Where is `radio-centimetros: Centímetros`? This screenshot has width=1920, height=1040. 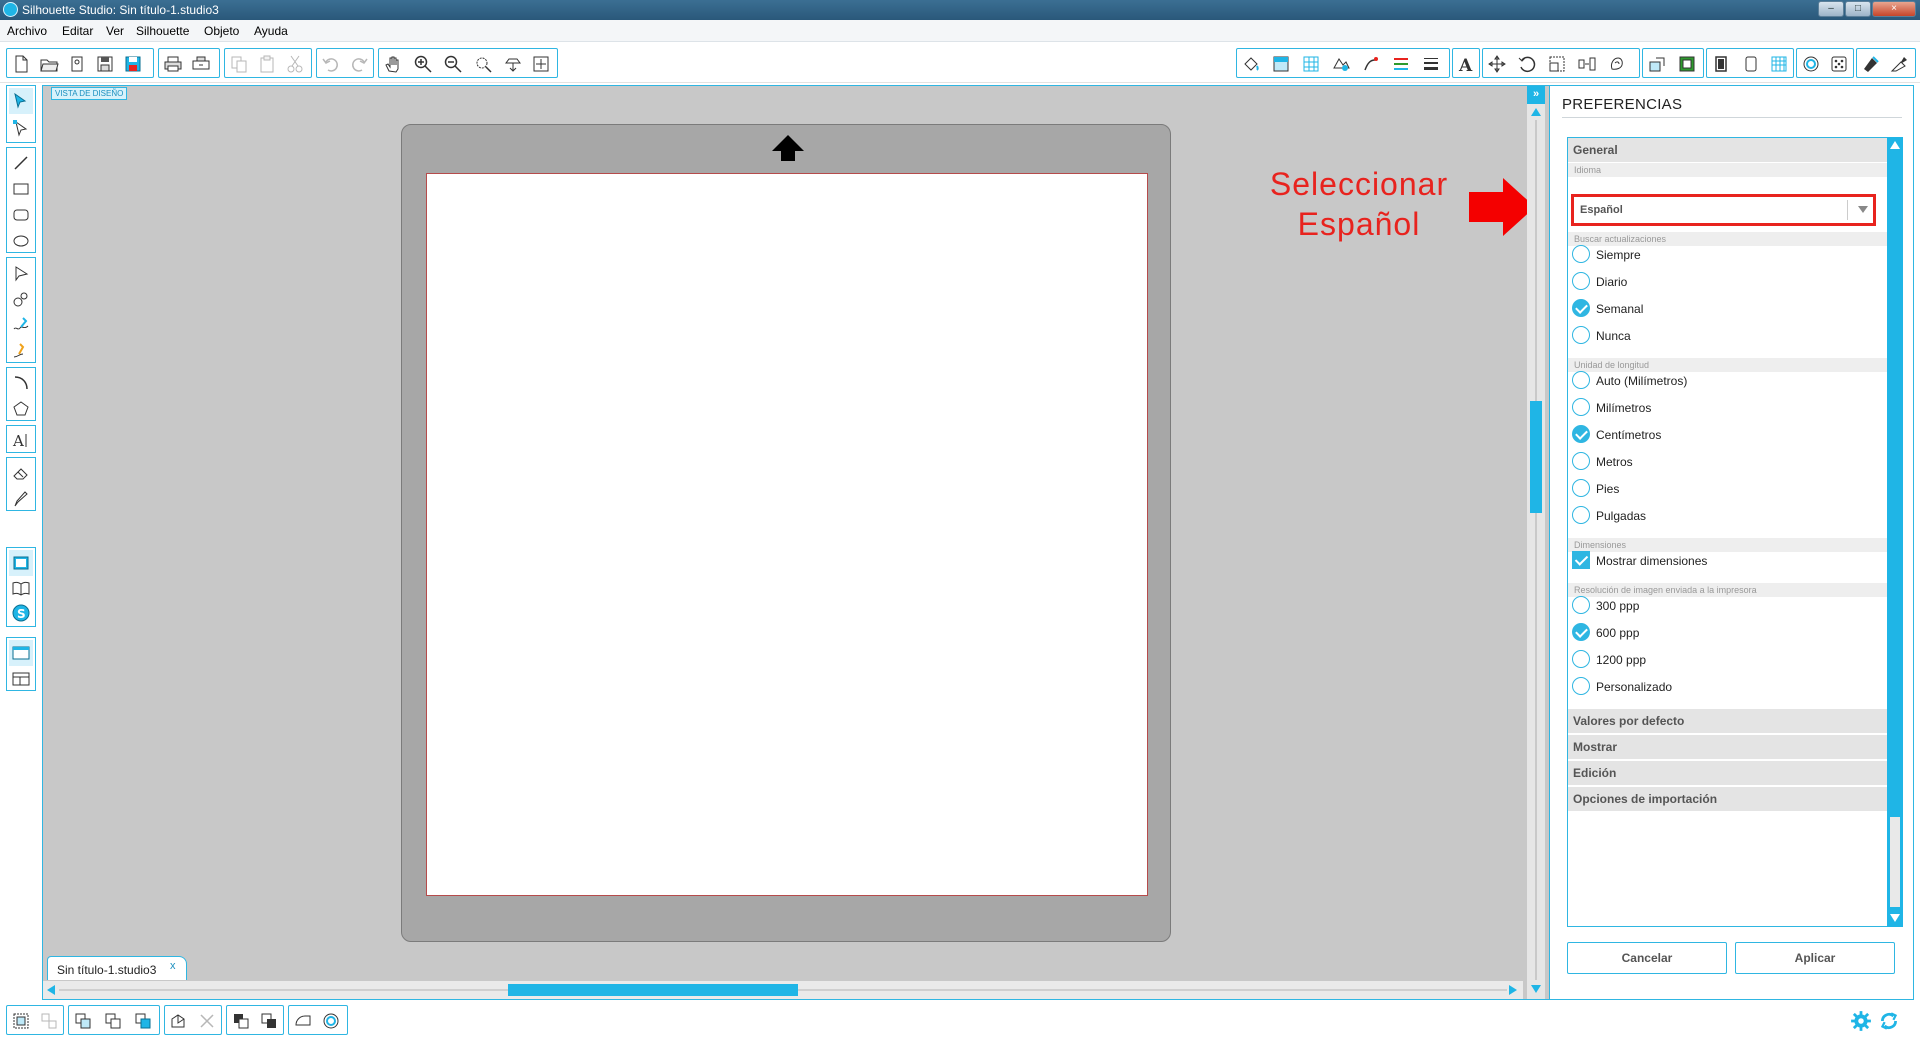 radio-centimetros: Centímetros is located at coordinates (1722, 434).